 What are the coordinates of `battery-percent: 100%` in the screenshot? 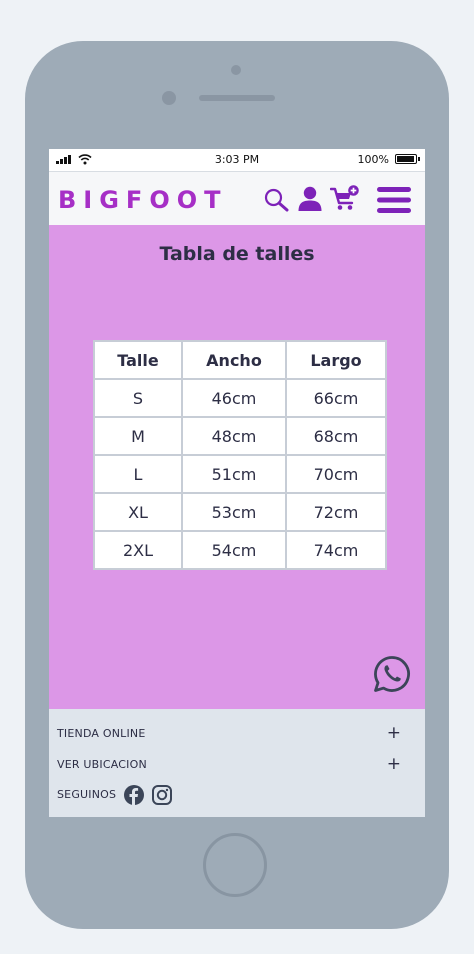 It's located at (373, 159).